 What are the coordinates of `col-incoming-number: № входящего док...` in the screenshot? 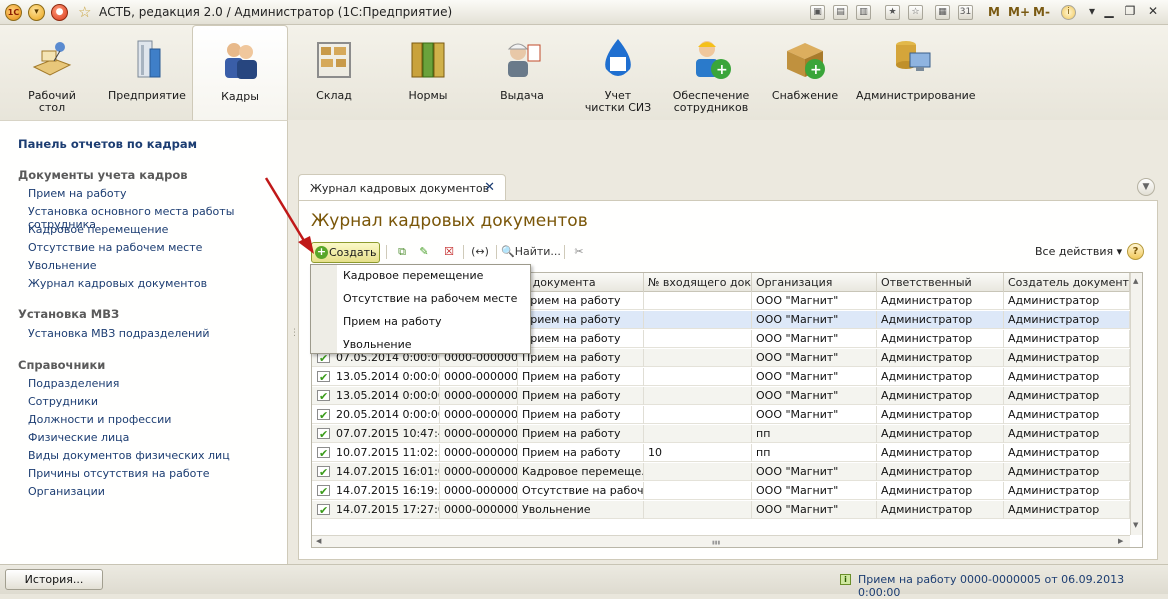 It's located at (698, 282).